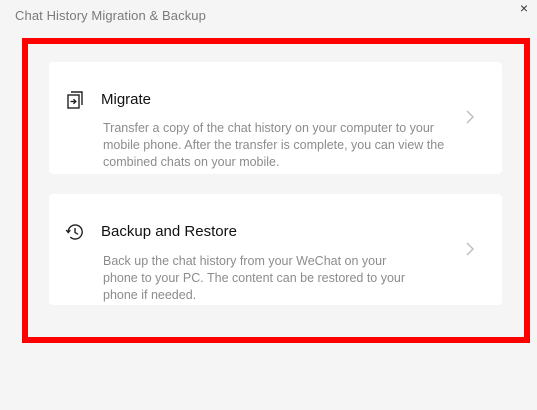 The height and width of the screenshot is (410, 537). I want to click on close-icon: ×, so click(524, 8).